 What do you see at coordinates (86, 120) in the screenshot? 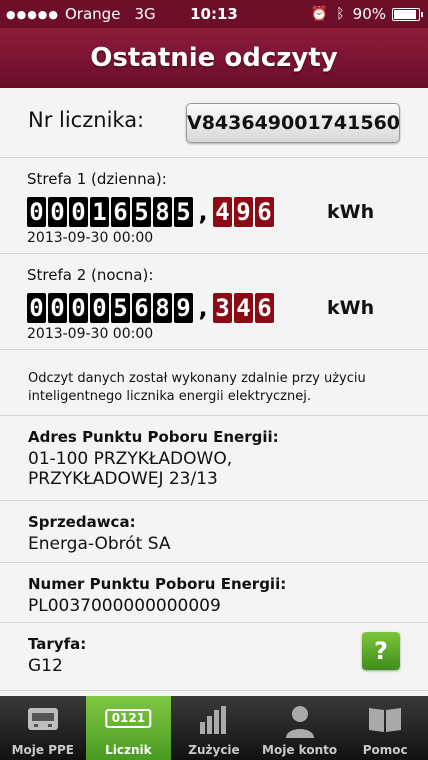
I see `meter-number-label: Nr licznika:` at bounding box center [86, 120].